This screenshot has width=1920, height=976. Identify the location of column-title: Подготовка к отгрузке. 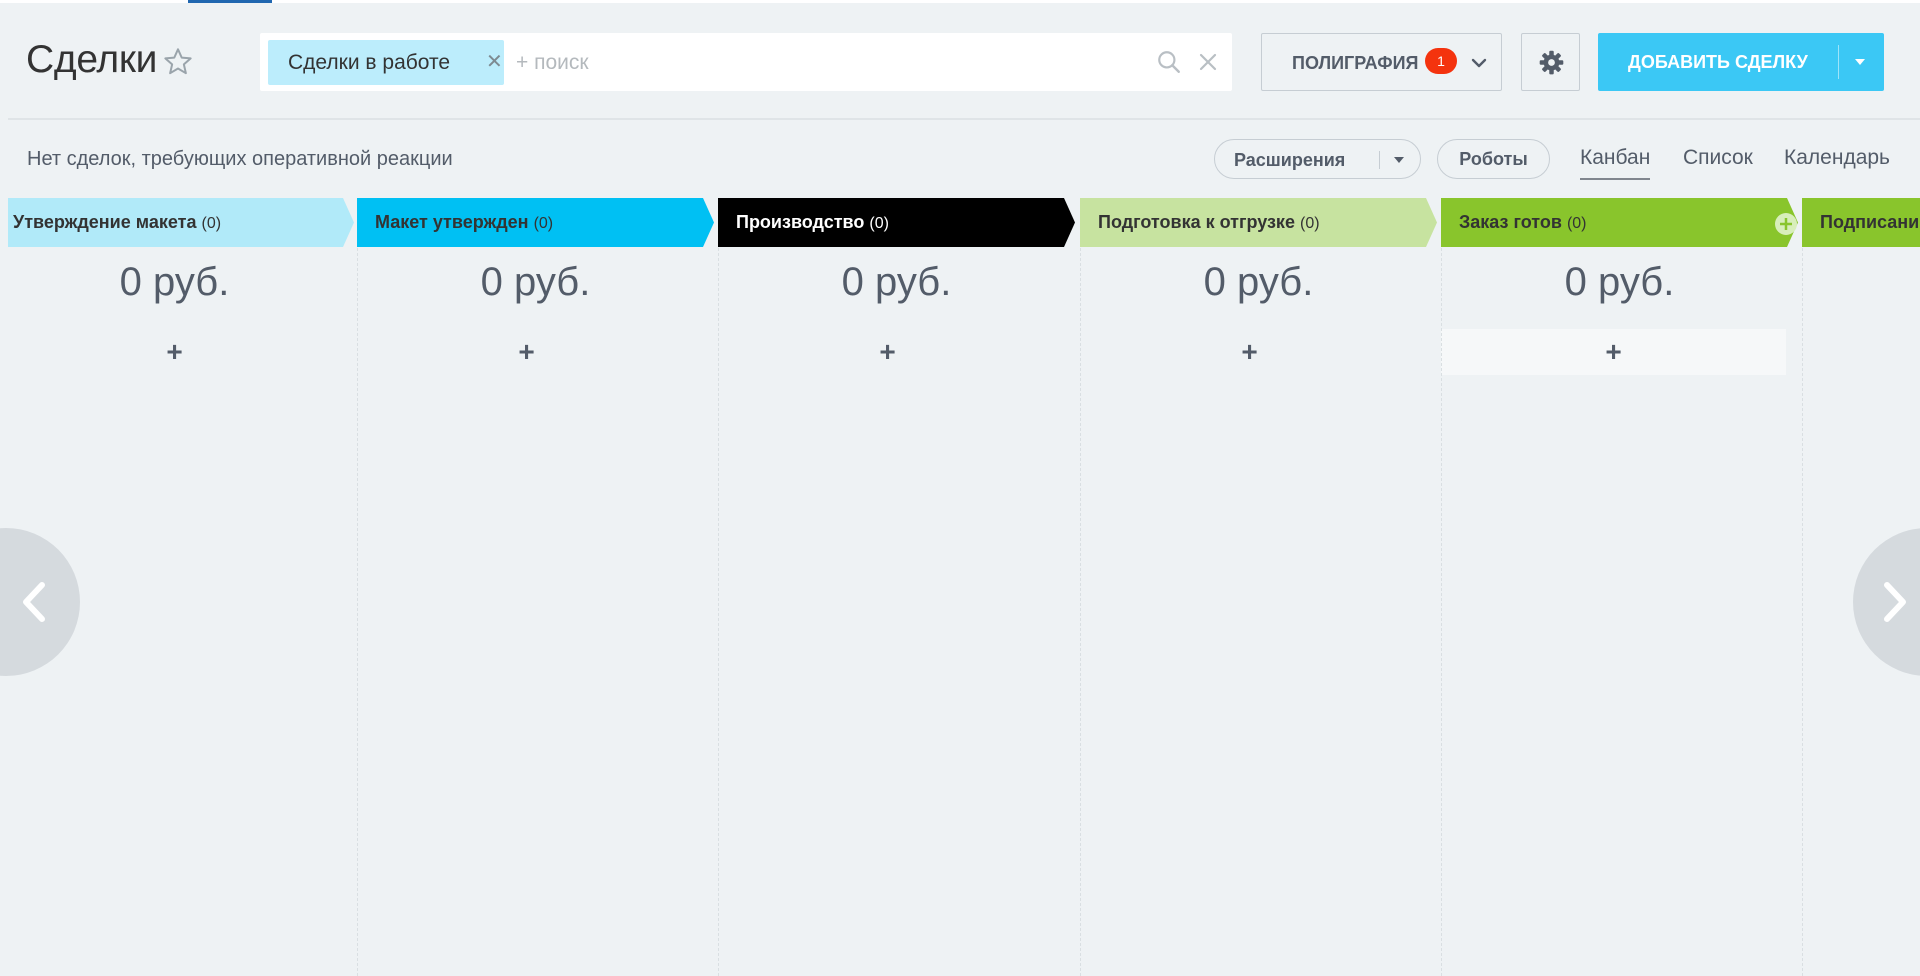
(1196, 222).